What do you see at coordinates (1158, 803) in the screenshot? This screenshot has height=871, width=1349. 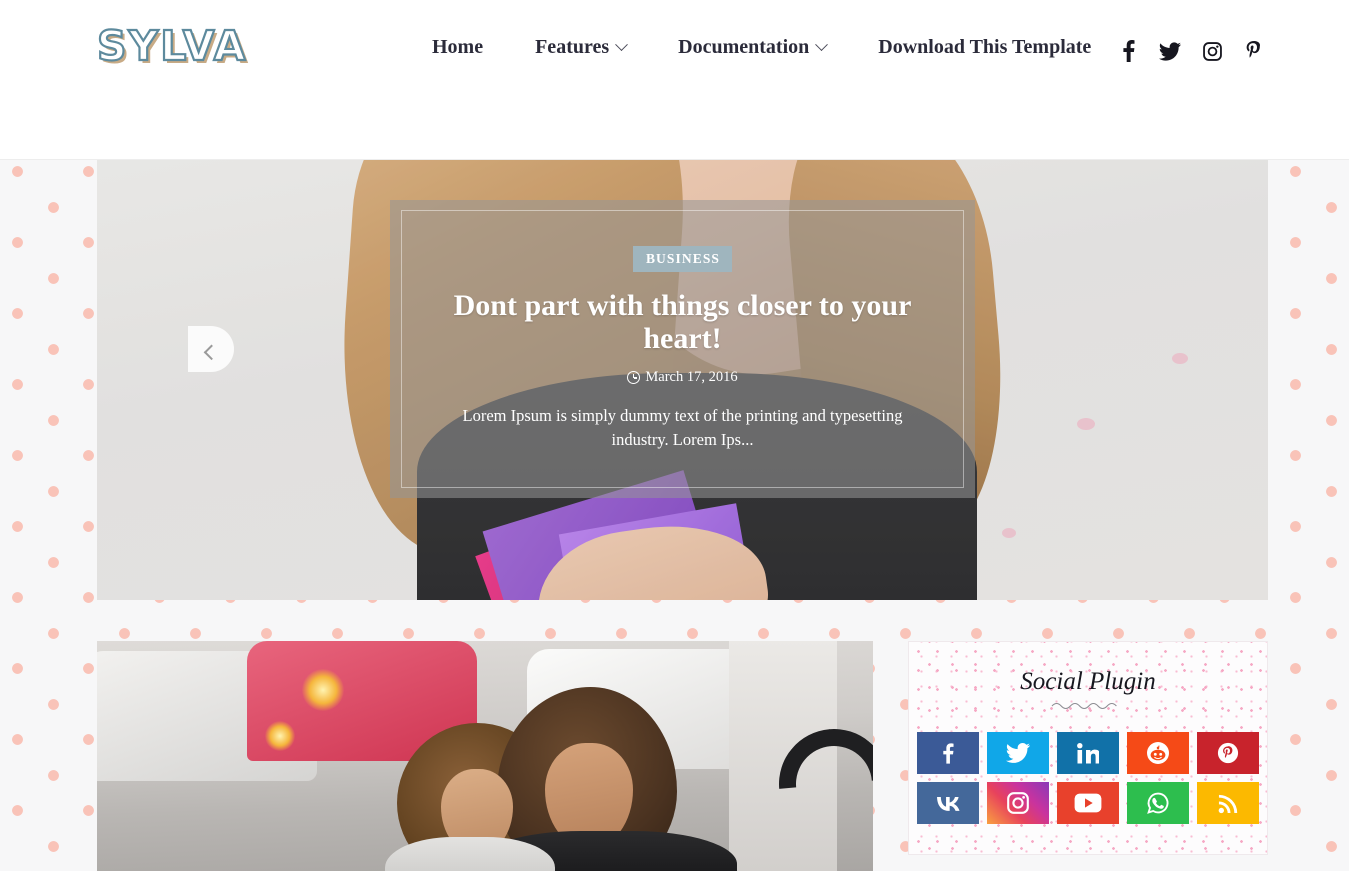 I see `social-button-whatsapp` at bounding box center [1158, 803].